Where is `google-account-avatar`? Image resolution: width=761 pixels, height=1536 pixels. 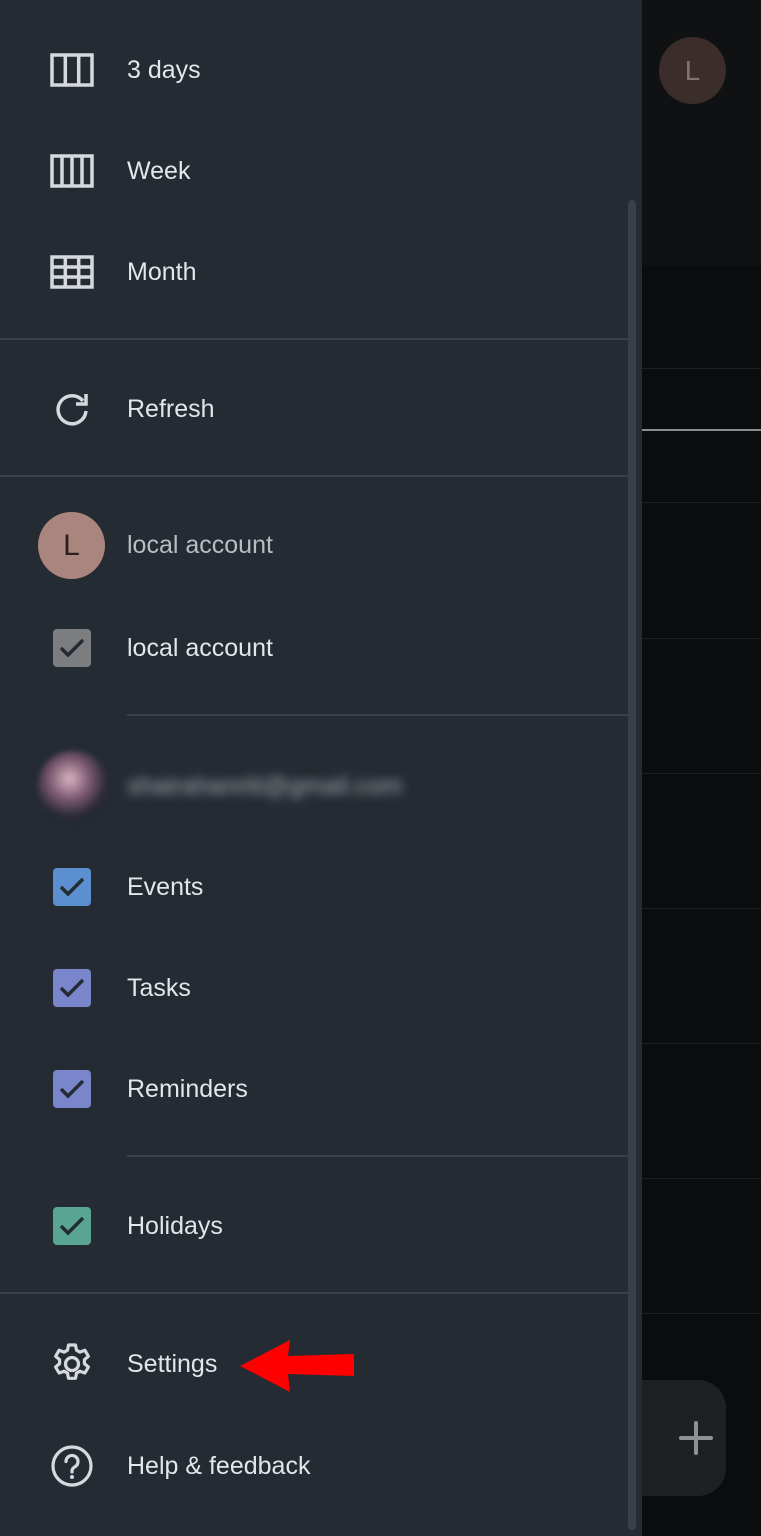
google-account-avatar is located at coordinates (73, 786).